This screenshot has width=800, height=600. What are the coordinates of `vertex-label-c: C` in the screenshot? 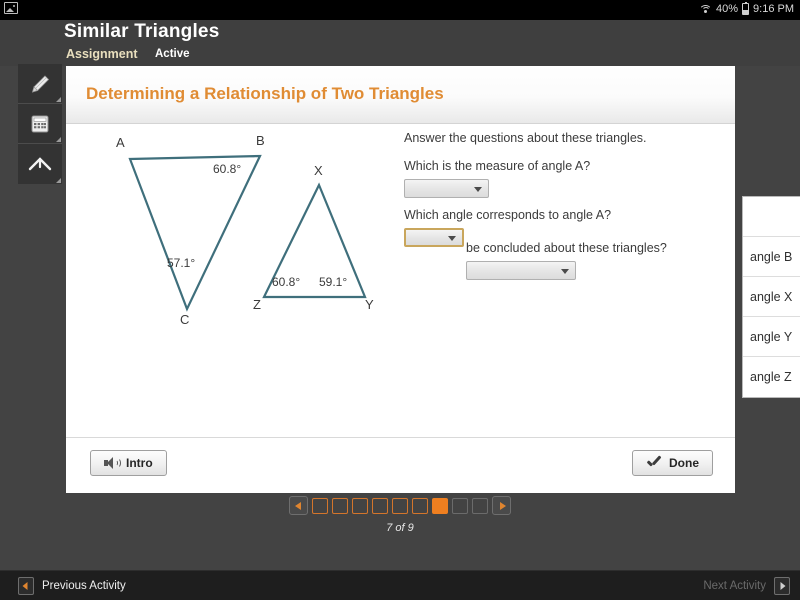 It's located at (185, 319).